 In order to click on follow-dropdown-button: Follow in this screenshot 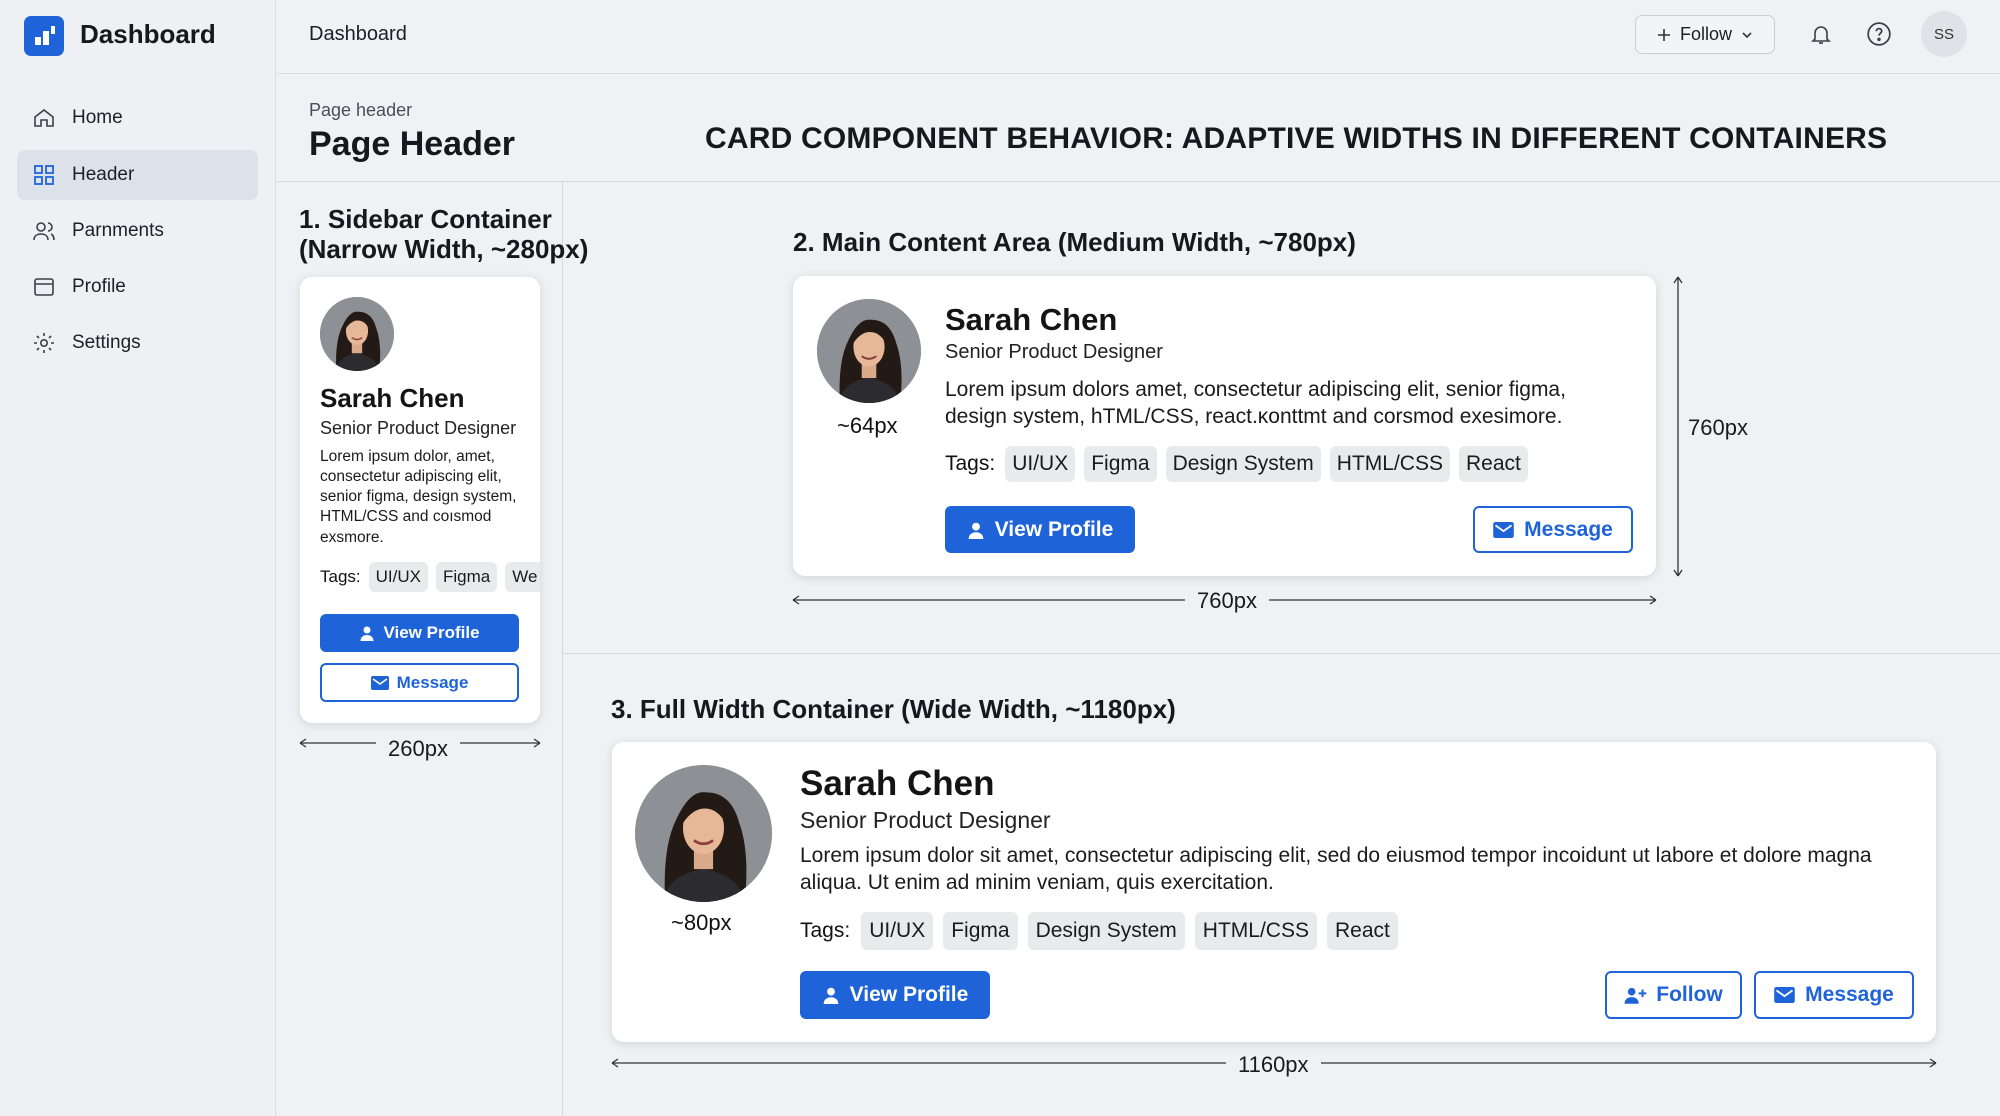, I will do `click(1705, 34)`.